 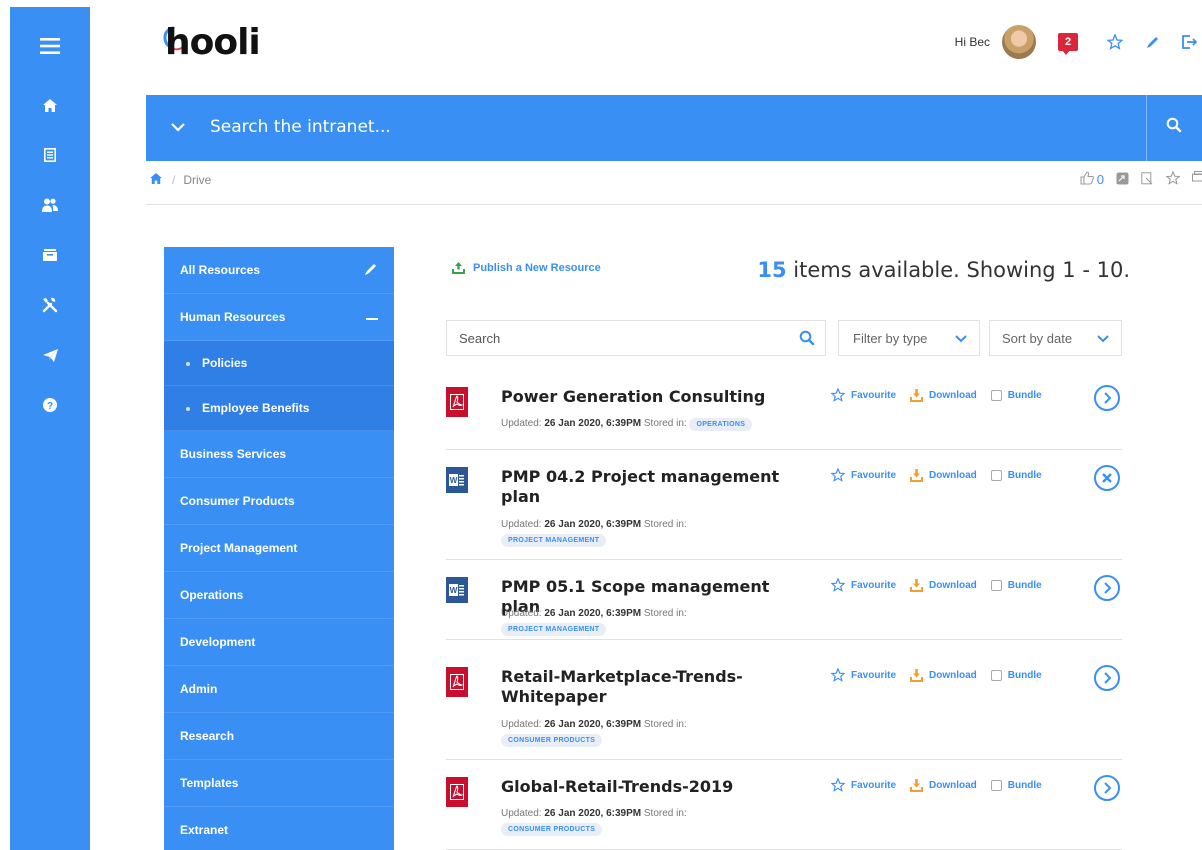 I want to click on chevron-down-icon, so click(x=178, y=129).